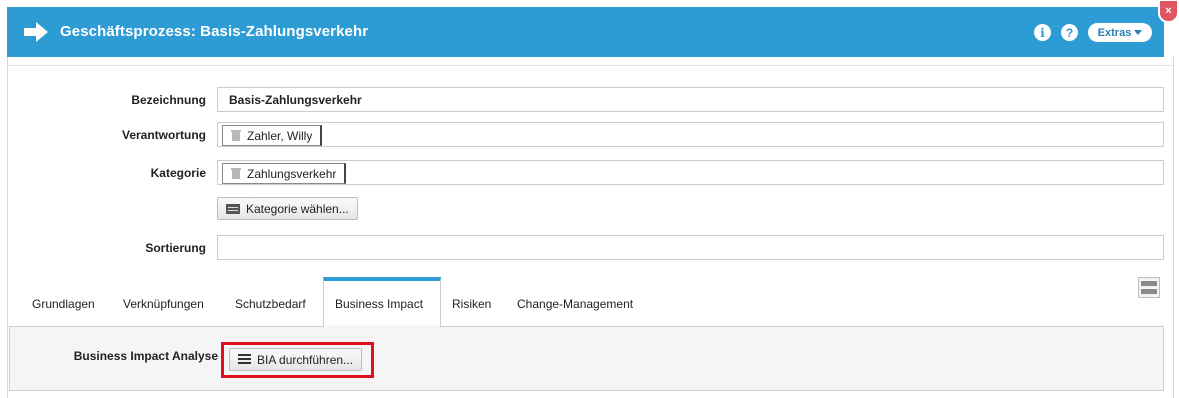 The image size is (1179, 398). I want to click on bezeichnung-label: Bezeichnung, so click(168, 100).